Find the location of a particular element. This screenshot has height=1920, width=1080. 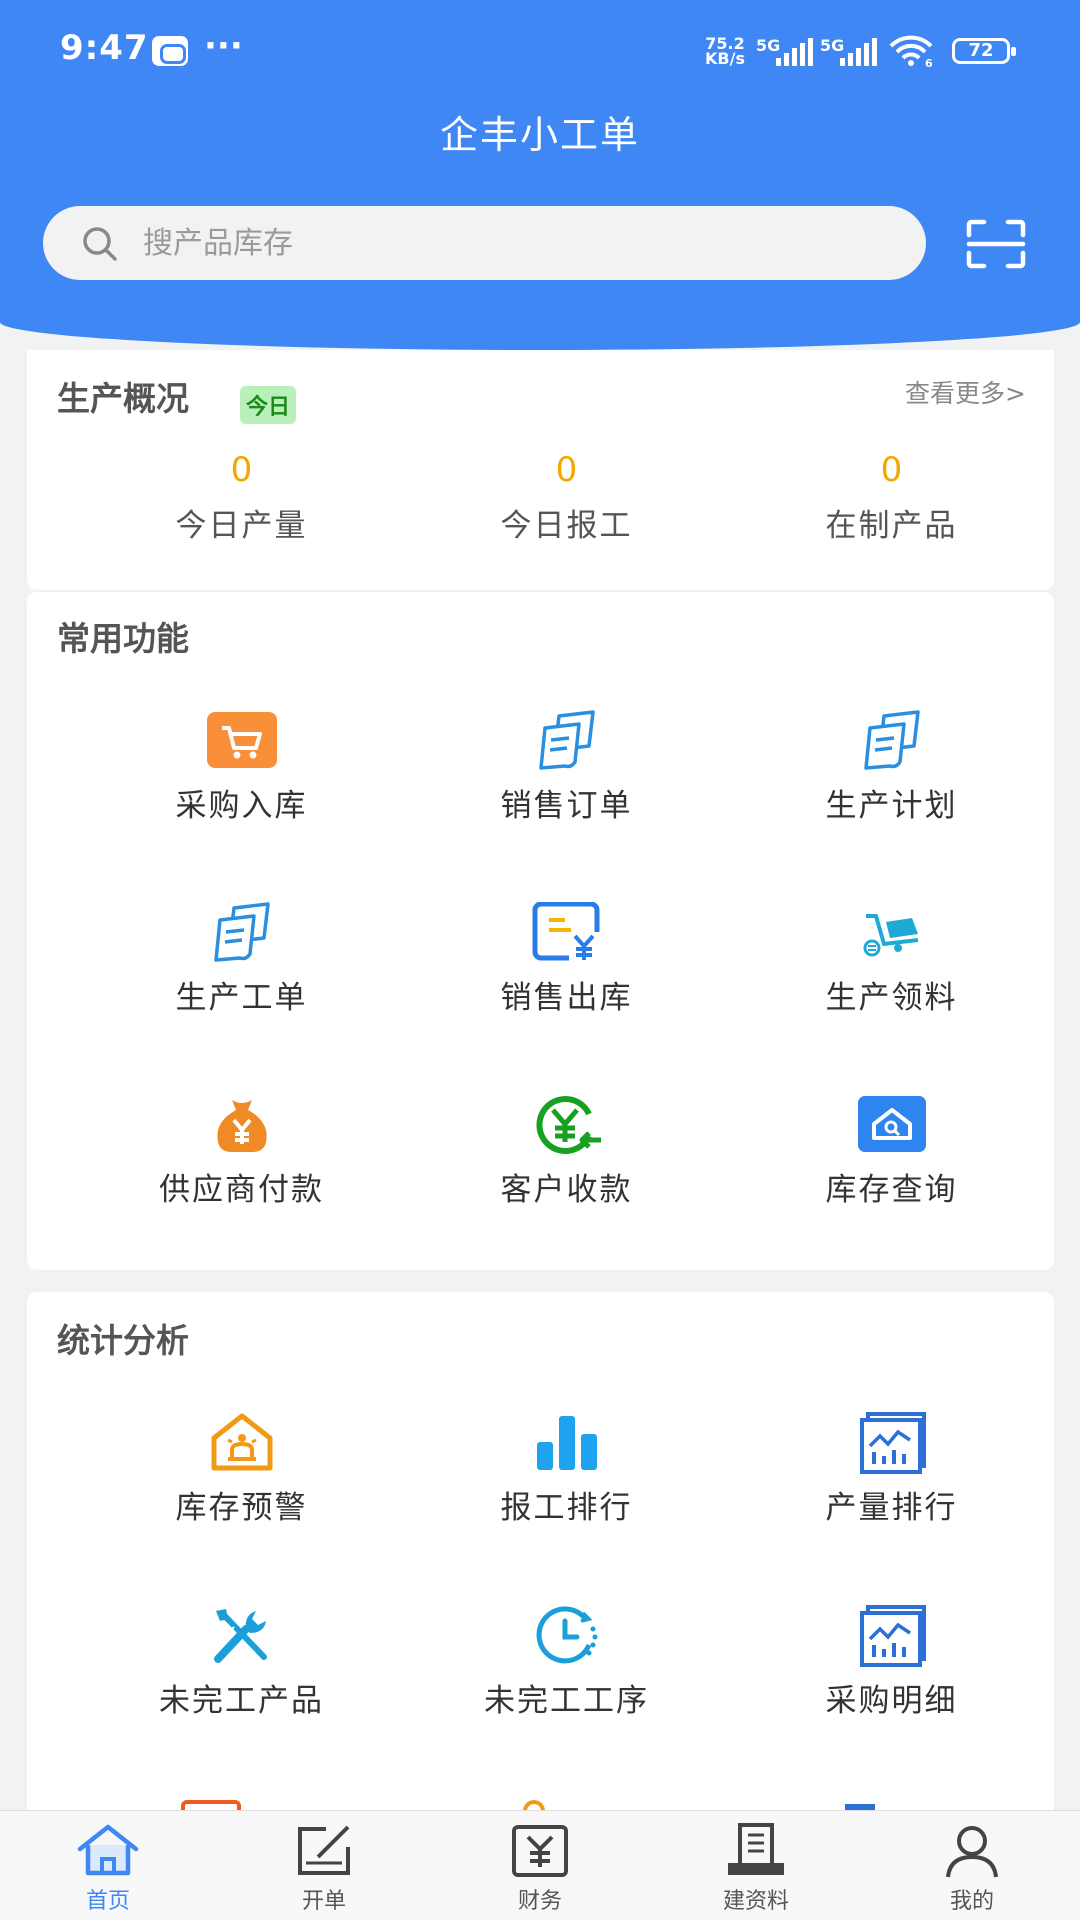

scan-icon is located at coordinates (996, 244).